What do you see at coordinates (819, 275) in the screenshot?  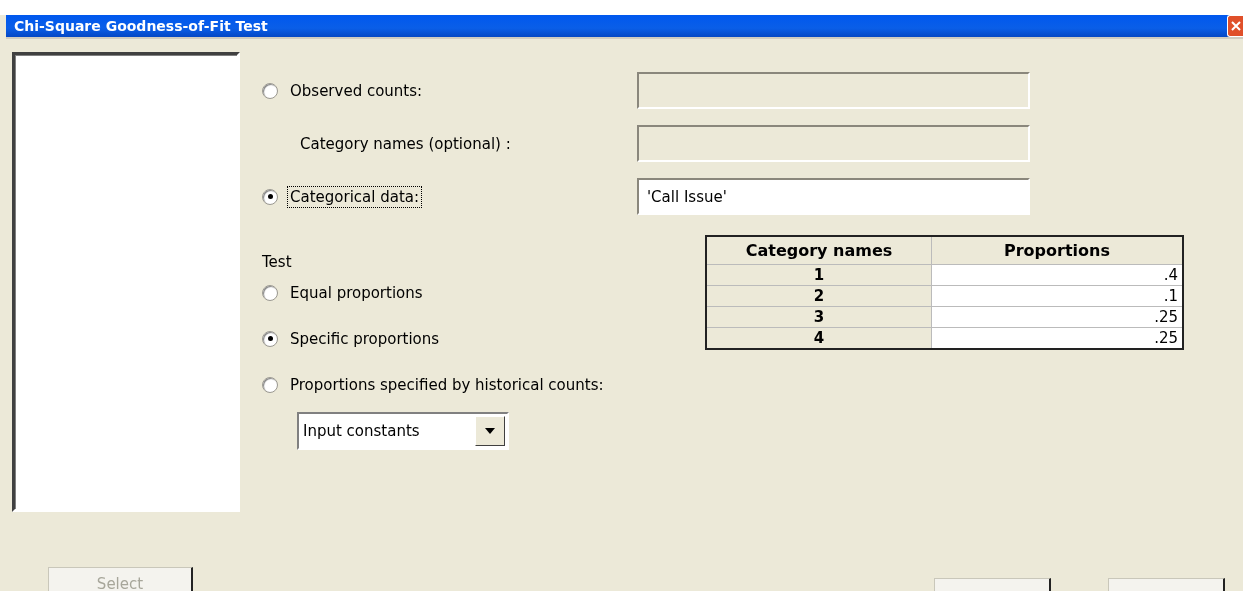 I see `table-cell: 1` at bounding box center [819, 275].